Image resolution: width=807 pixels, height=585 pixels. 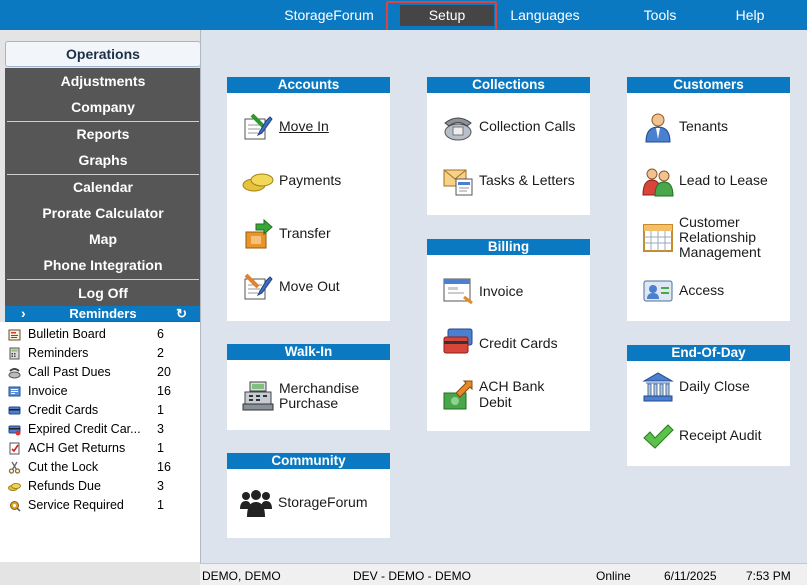 I want to click on merchandise-purchase-link: Merchandise Purchase, so click(x=314, y=397).